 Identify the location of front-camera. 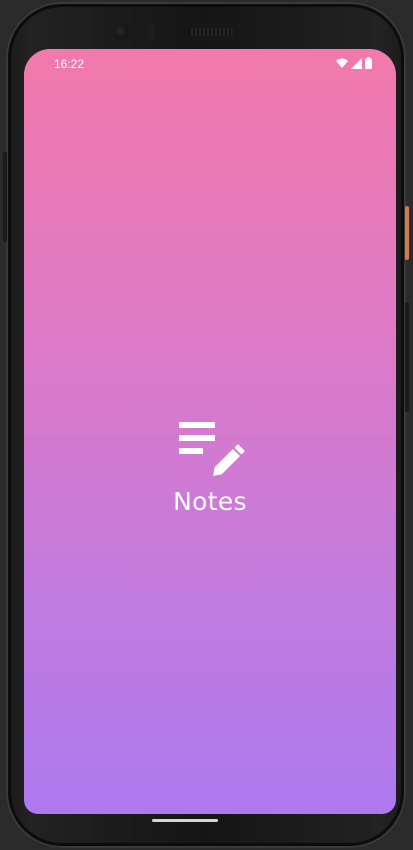
(121, 32).